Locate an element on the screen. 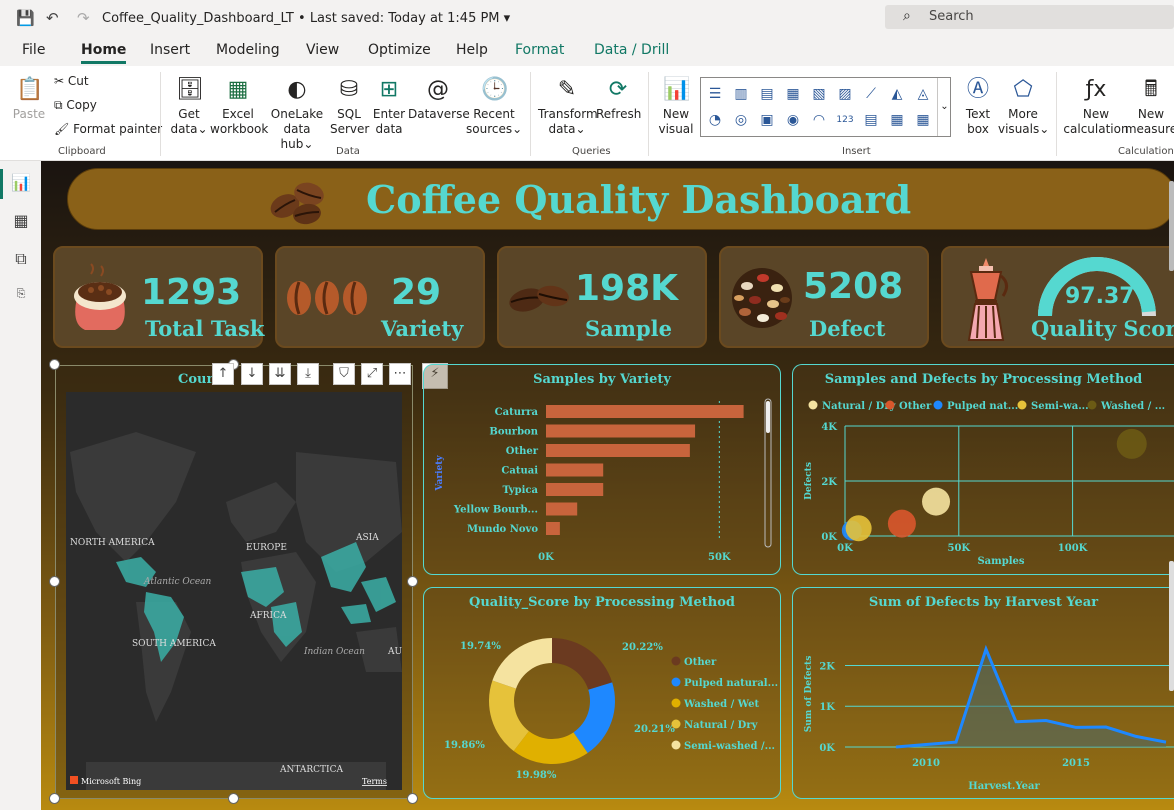 The image size is (1174, 810). line-chart-icon: ⟋ is located at coordinates (871, 94).